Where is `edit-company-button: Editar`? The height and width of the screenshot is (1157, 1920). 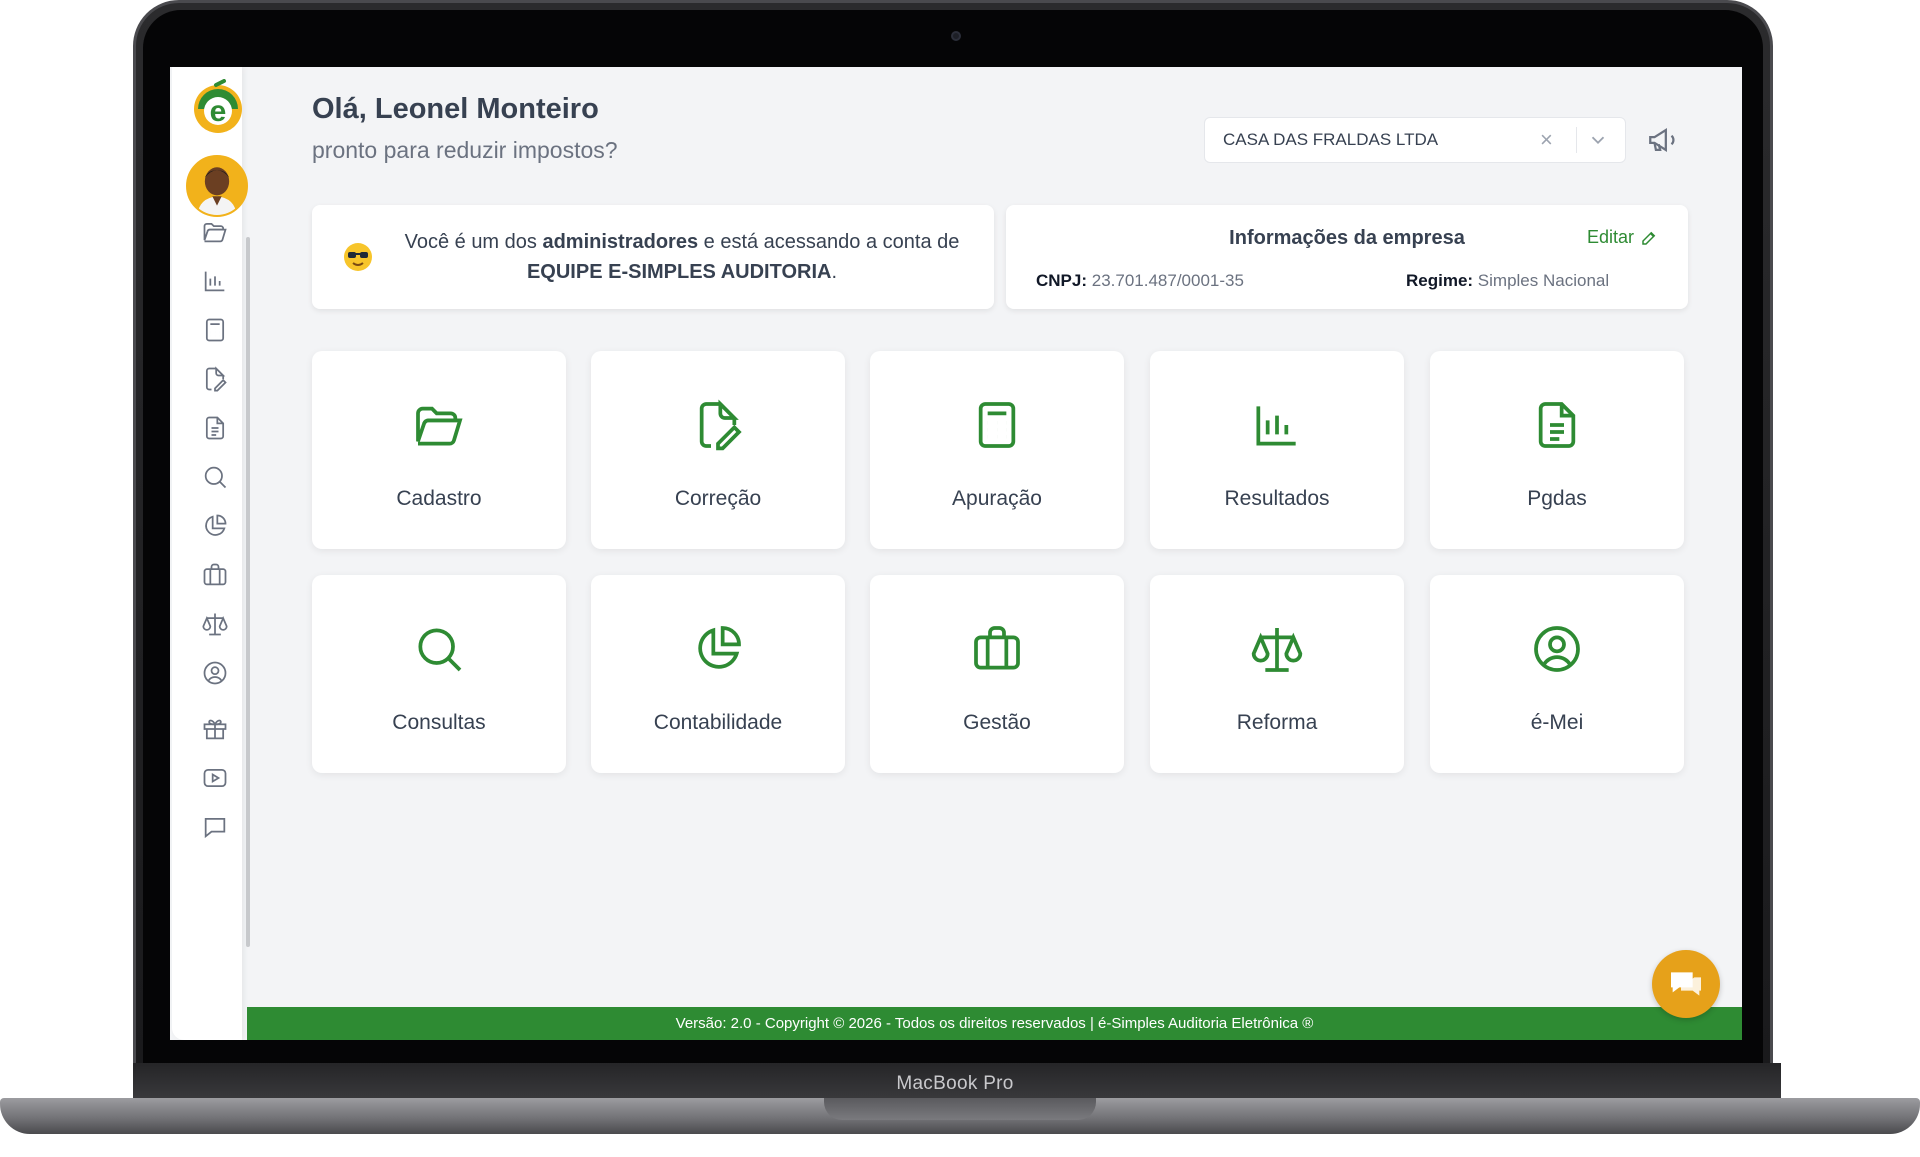 edit-company-button: Editar is located at coordinates (1622, 237).